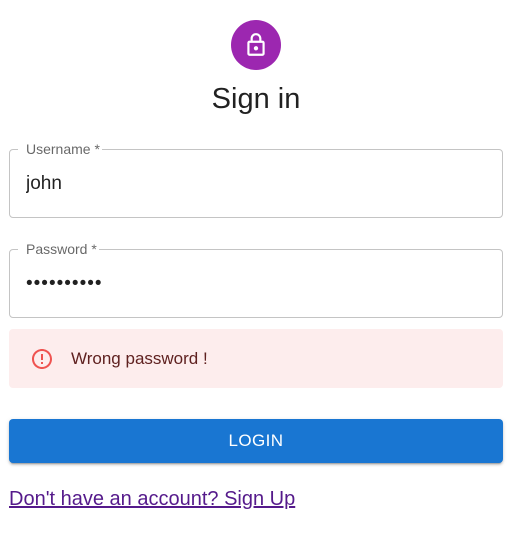  What do you see at coordinates (139, 358) in the screenshot?
I see `alert-message: Wrong password !` at bounding box center [139, 358].